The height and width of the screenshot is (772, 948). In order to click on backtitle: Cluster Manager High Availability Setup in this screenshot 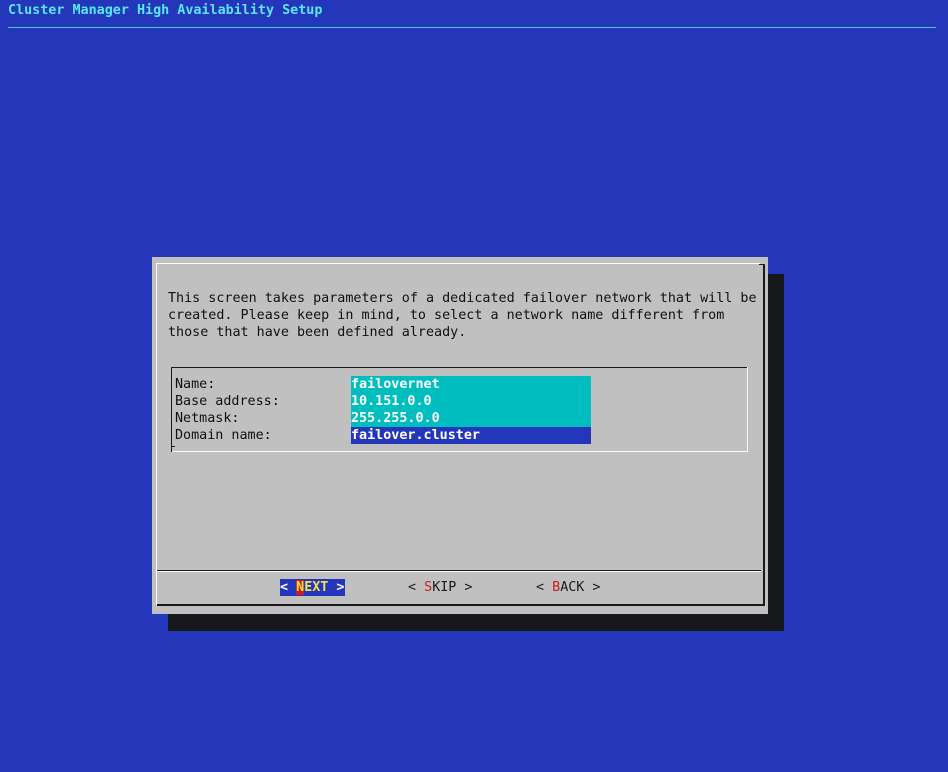, I will do `click(165, 10)`.